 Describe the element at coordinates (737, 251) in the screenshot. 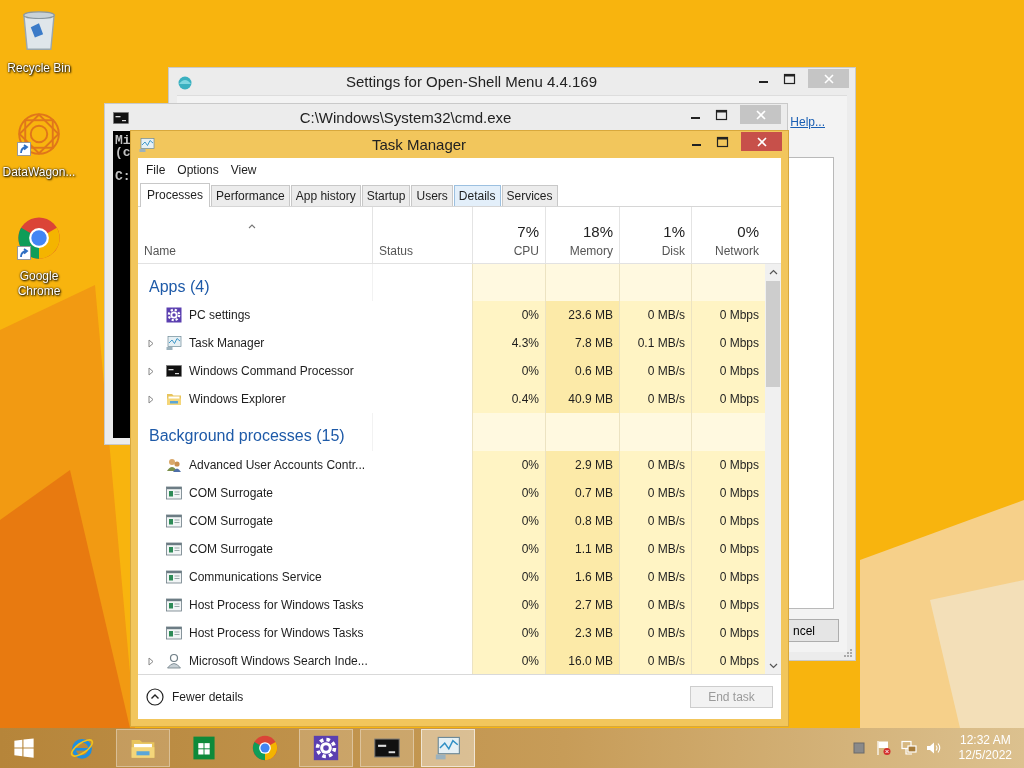

I see `column-header: Network` at that location.